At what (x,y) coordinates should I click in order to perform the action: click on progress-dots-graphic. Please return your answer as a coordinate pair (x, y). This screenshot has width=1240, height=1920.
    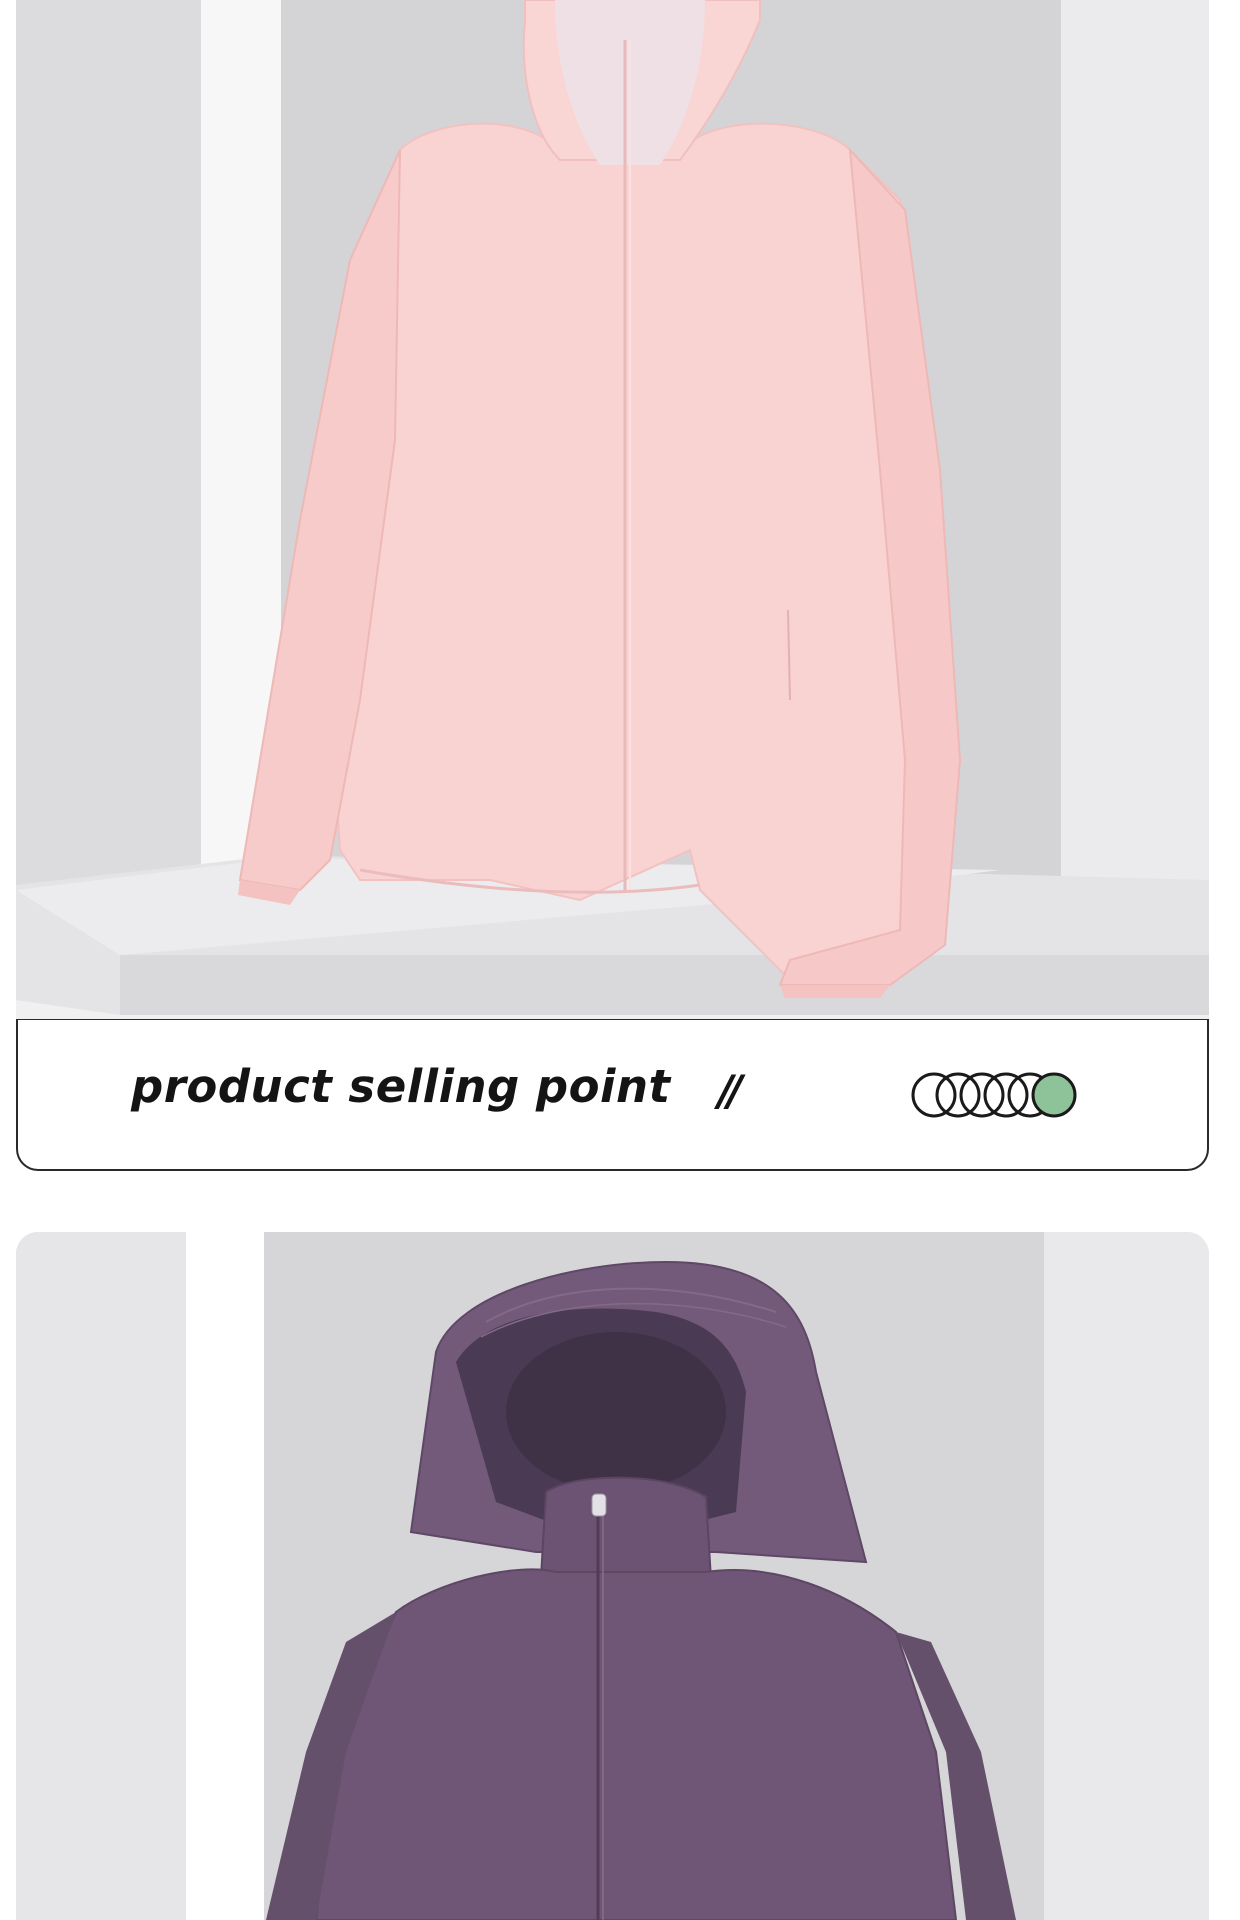
    Looking at the image, I should click on (994, 1095).